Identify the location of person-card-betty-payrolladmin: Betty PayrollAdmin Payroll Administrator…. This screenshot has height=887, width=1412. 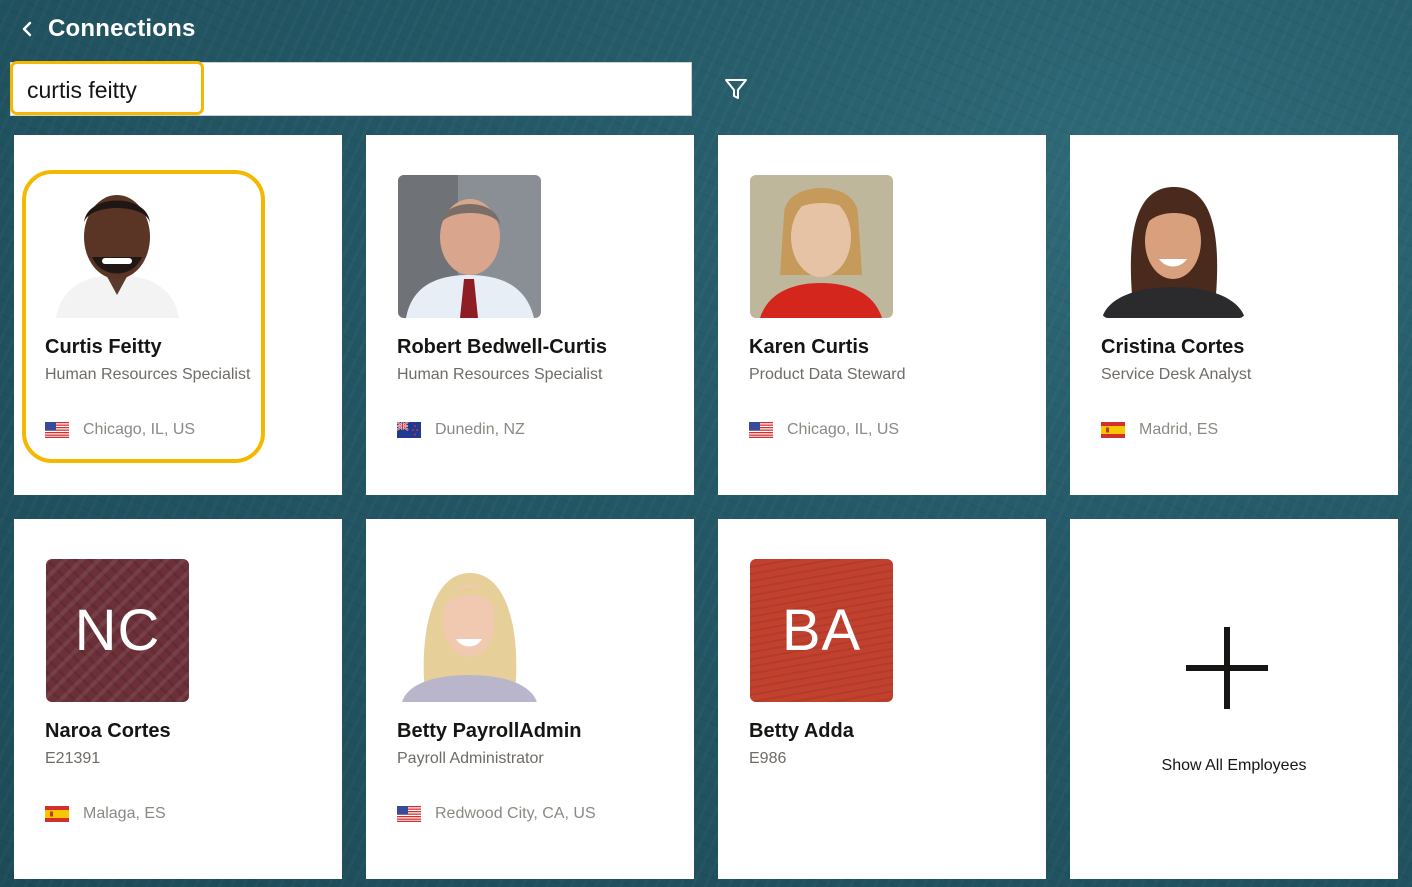
(530, 699).